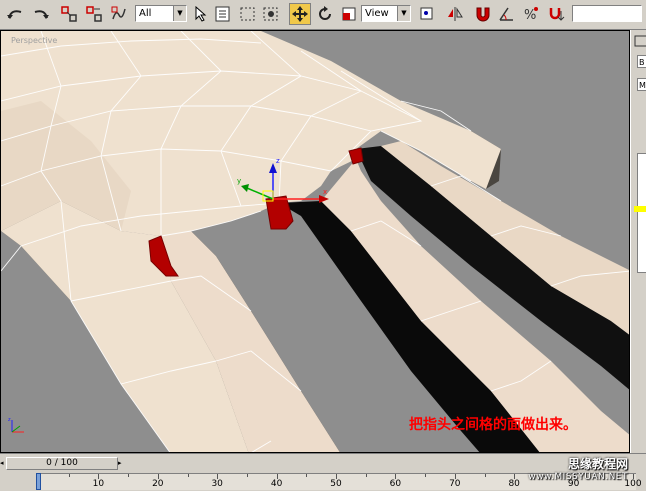 The height and width of the screenshot is (491, 646). Describe the element at coordinates (239, 181) in the screenshot. I see `svg-text: y` at that location.